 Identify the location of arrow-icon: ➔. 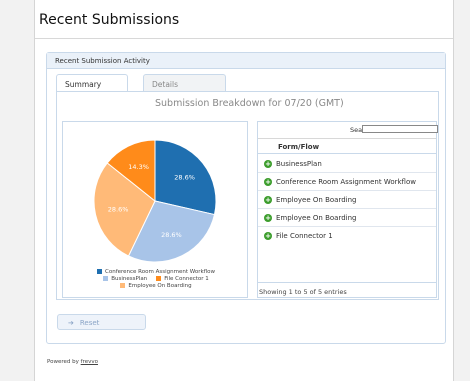
(71, 323).